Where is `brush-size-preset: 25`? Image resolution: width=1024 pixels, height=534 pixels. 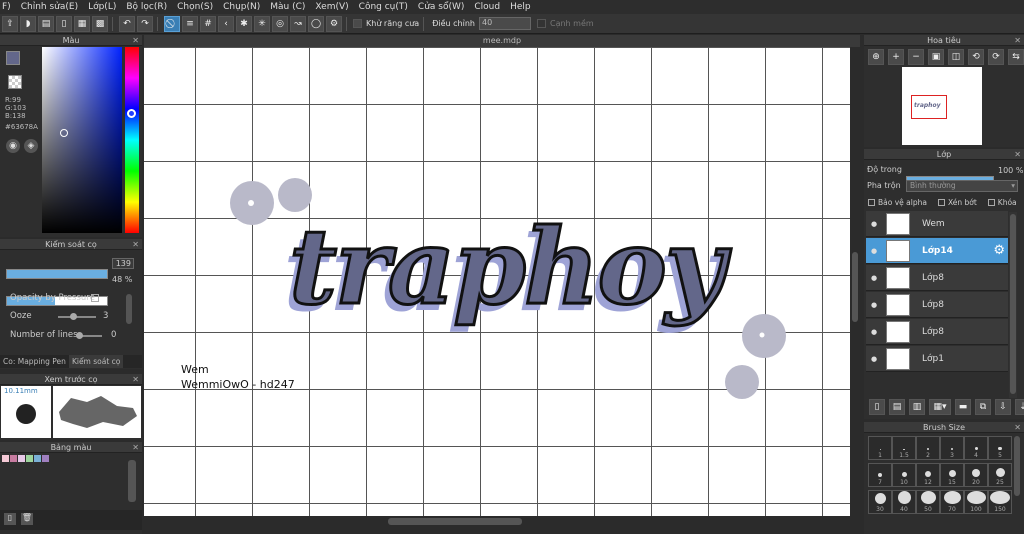
brush-size-preset: 25 is located at coordinates (1000, 475).